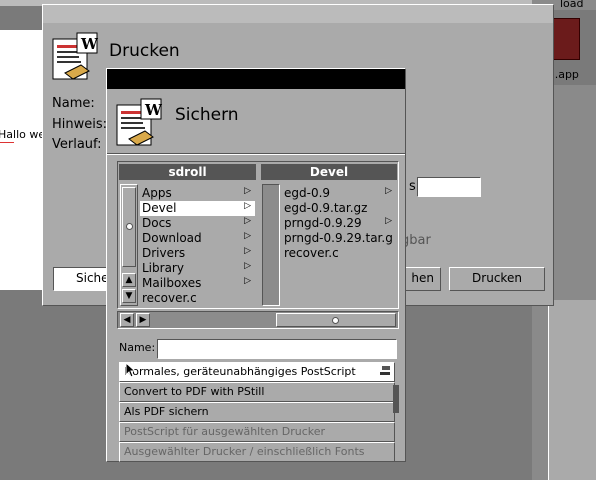 The height and width of the screenshot is (480, 596). What do you see at coordinates (77, 144) in the screenshot?
I see `history-label: Verlauf:` at bounding box center [77, 144].